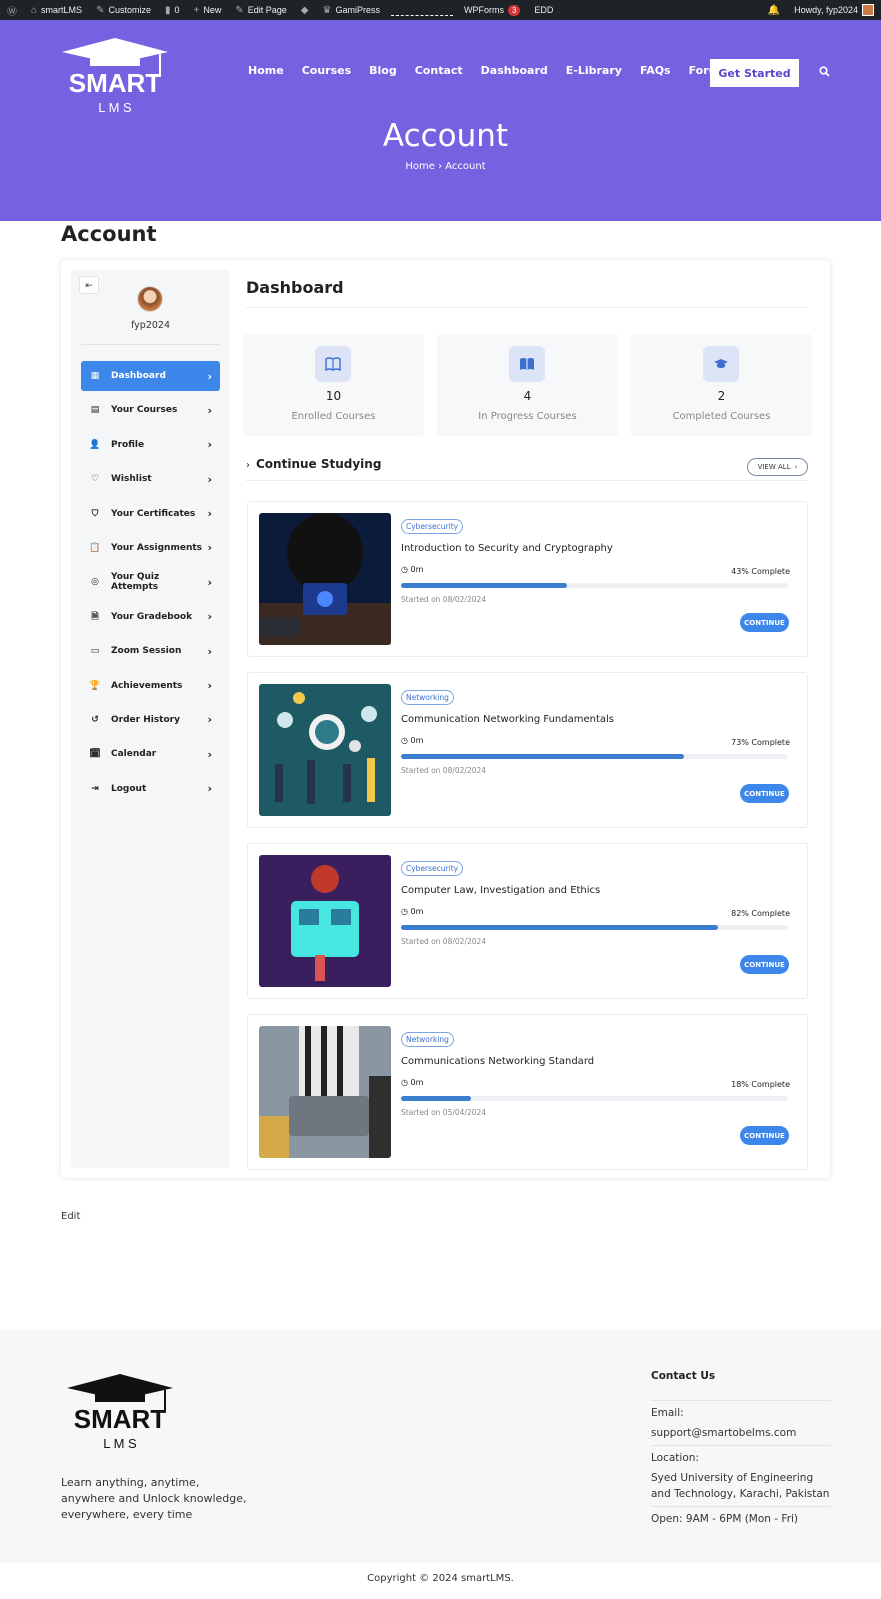  What do you see at coordinates (445, 136) in the screenshot?
I see `page-title: Account` at bounding box center [445, 136].